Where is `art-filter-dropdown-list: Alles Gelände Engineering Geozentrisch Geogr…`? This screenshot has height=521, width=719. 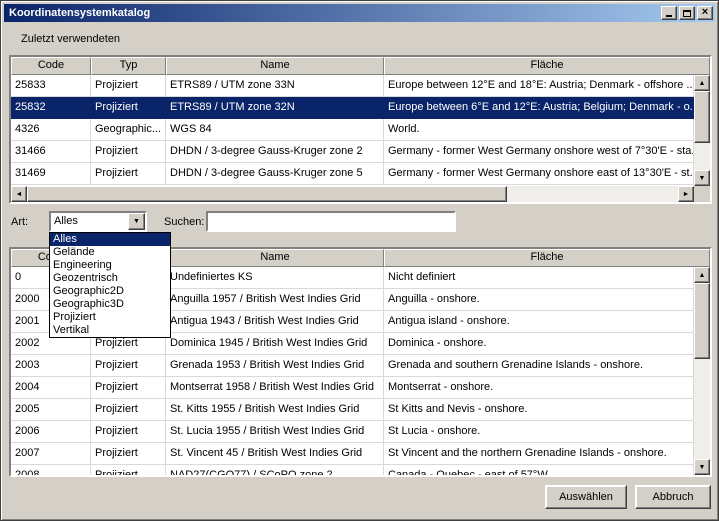 art-filter-dropdown-list: Alles Gelände Engineering Geozentrisch Geogr… is located at coordinates (110, 285).